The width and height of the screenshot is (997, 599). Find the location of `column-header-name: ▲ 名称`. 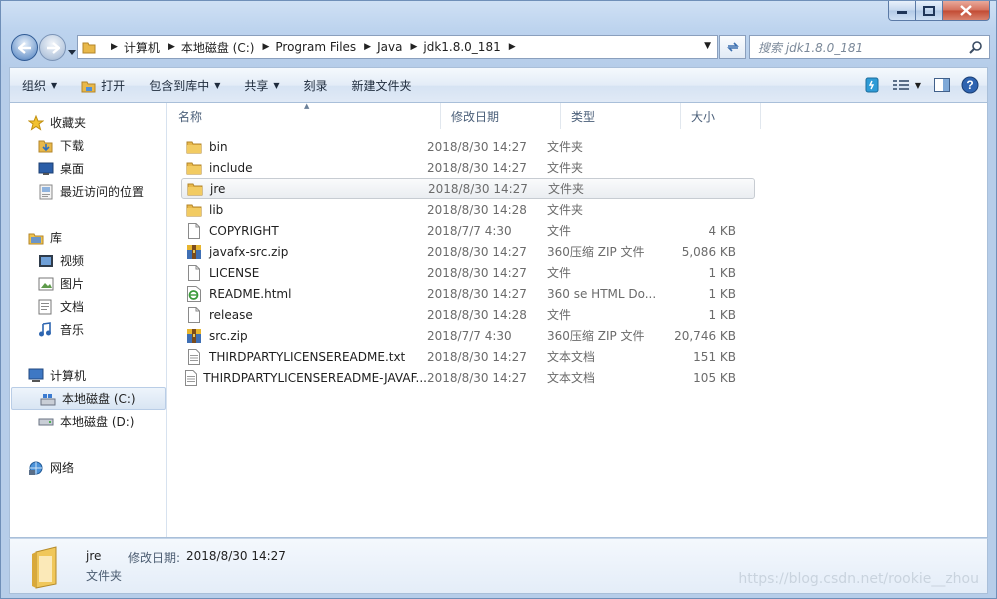

column-header-name: ▲ 名称 is located at coordinates (304, 115).